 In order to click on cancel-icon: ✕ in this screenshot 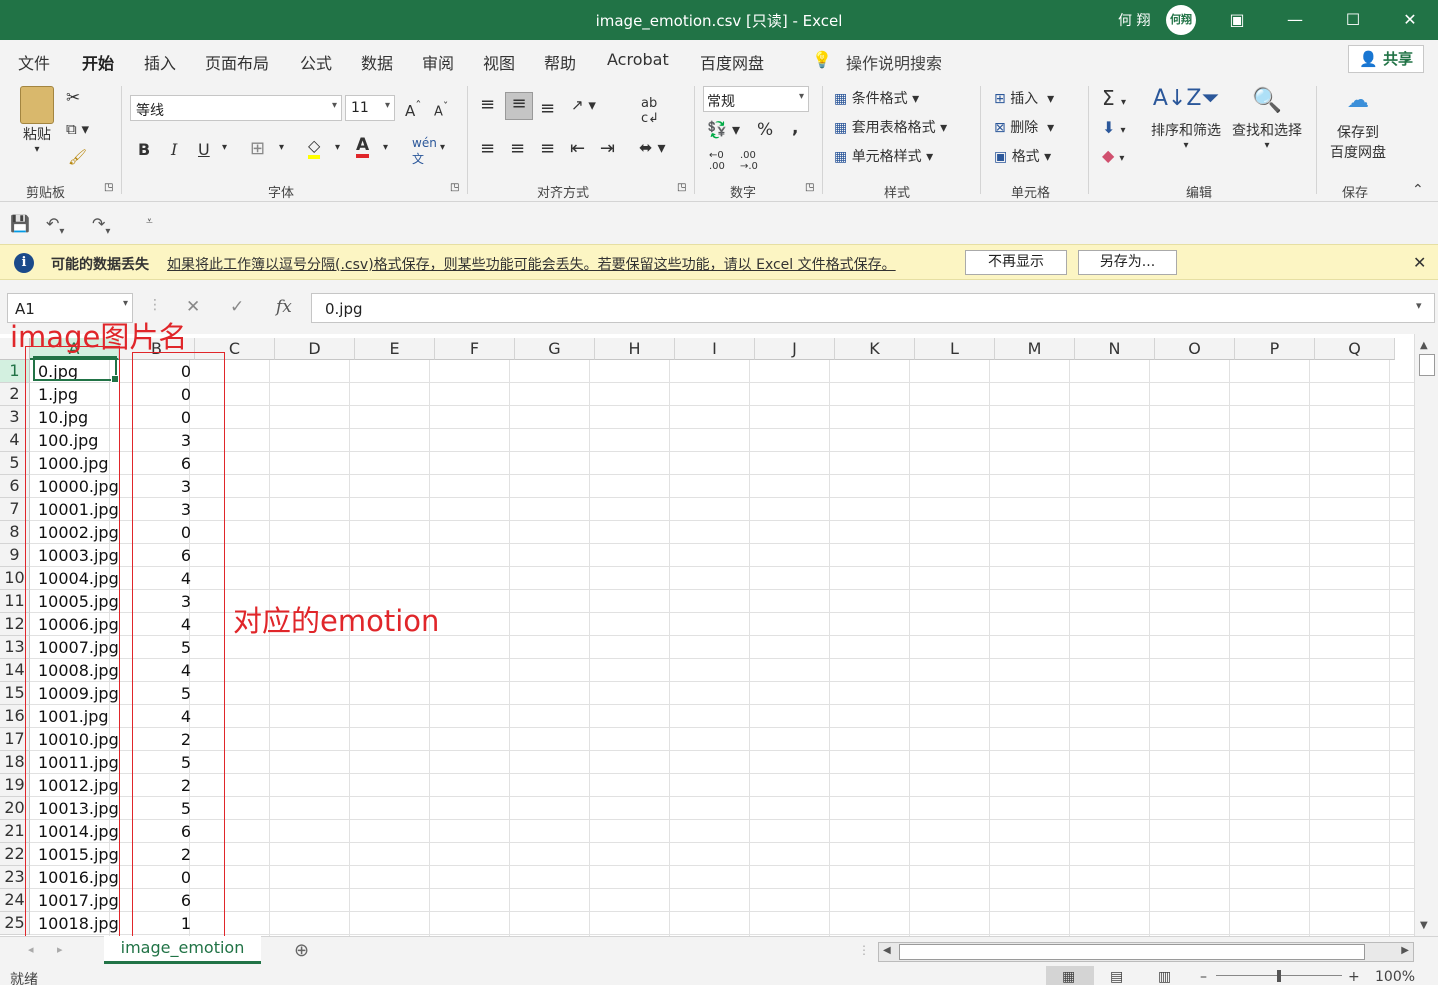, I will do `click(193, 307)`.